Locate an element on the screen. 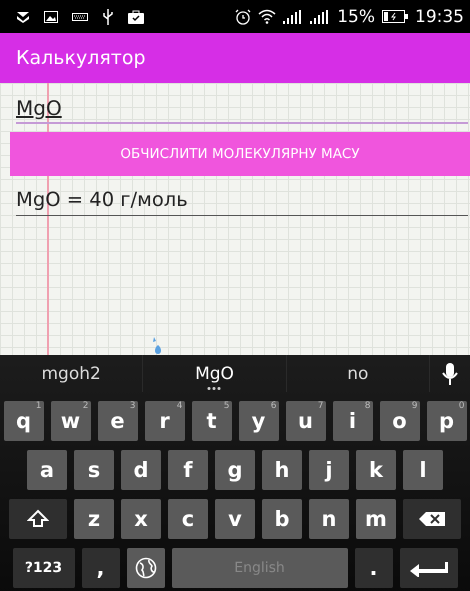 The image size is (470, 591). letter-key: s is located at coordinates (94, 470).